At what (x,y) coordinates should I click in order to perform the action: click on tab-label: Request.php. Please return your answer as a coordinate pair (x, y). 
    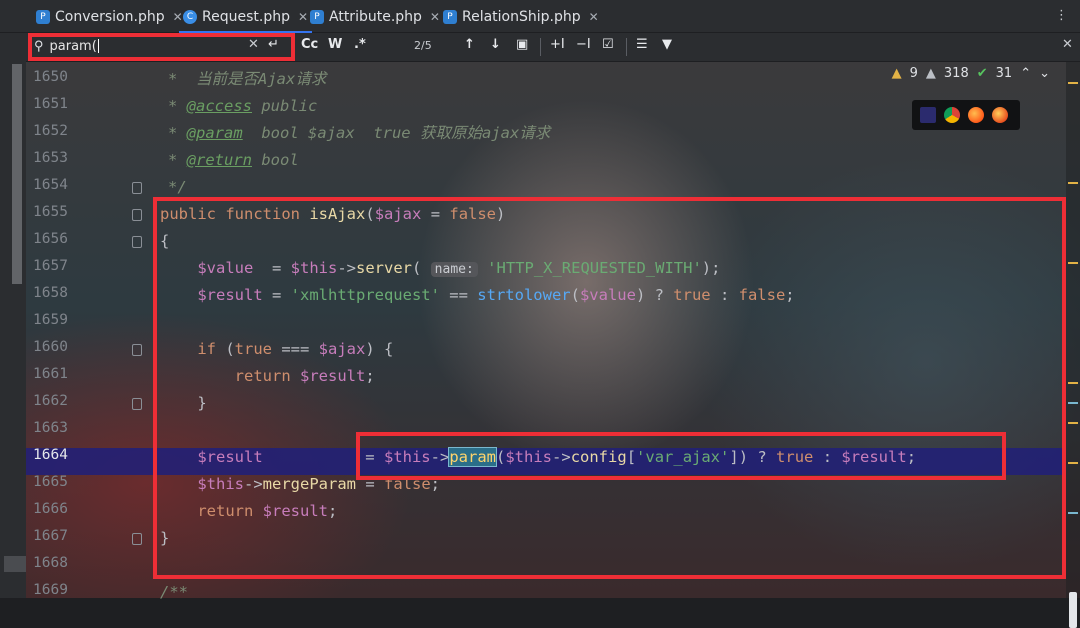
    Looking at the image, I should click on (246, 17).